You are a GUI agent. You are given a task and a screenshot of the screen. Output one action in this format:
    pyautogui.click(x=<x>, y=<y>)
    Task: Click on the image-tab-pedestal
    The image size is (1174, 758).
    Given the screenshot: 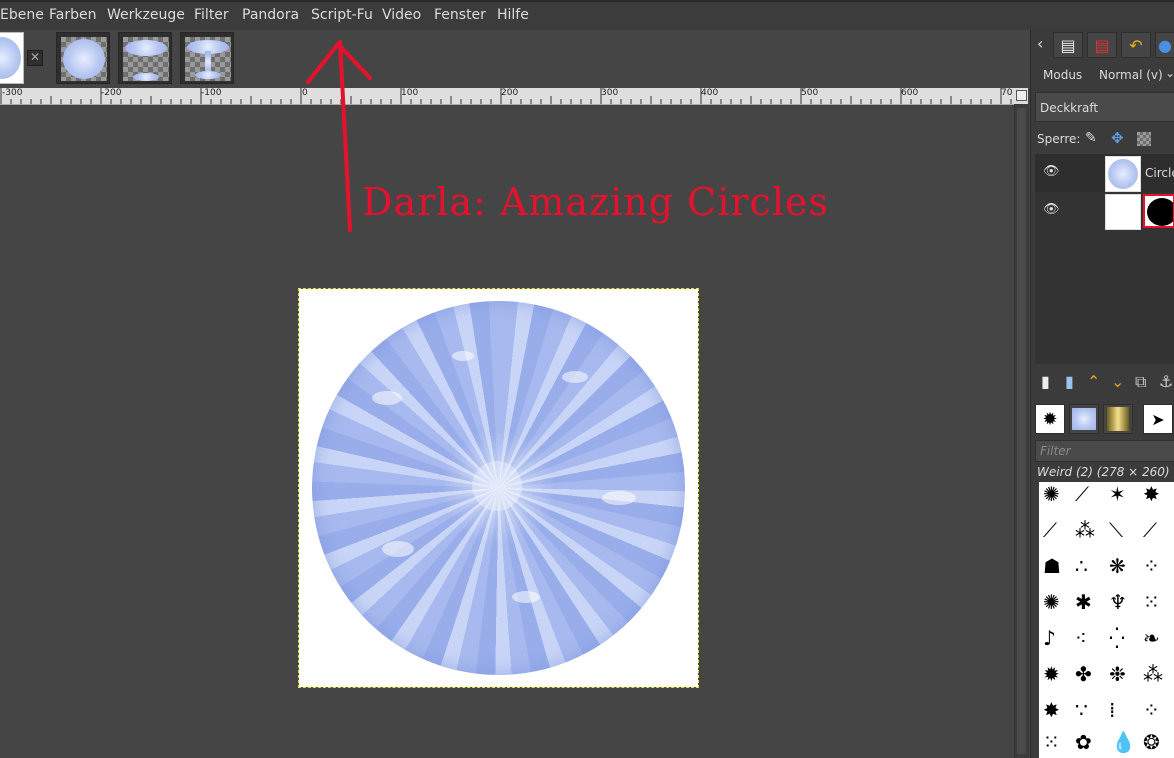 What is the action you would take?
    pyautogui.click(x=207, y=58)
    